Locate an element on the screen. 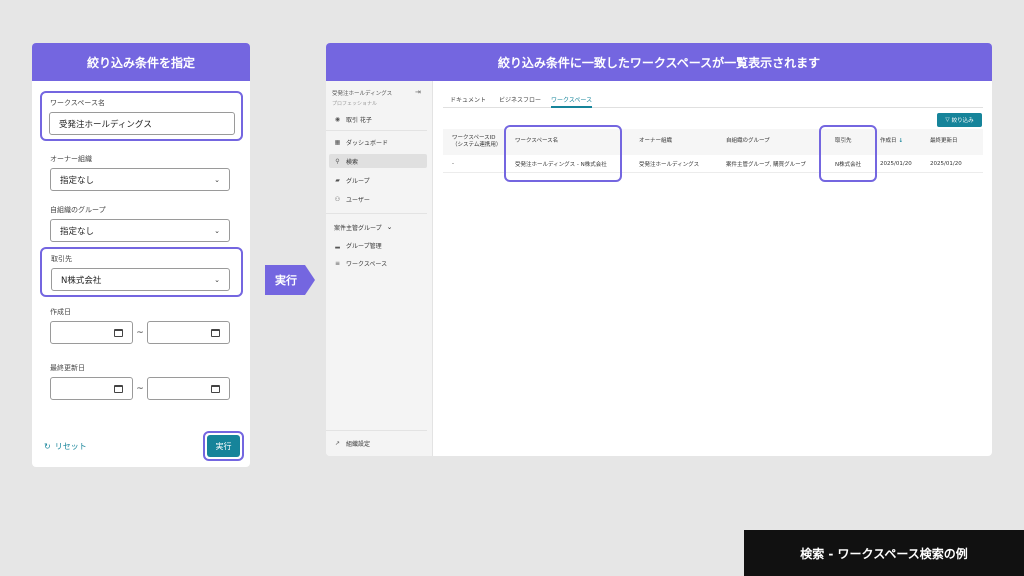 The height and width of the screenshot is (576, 1024). refresh-icon: ↻ is located at coordinates (47, 446).